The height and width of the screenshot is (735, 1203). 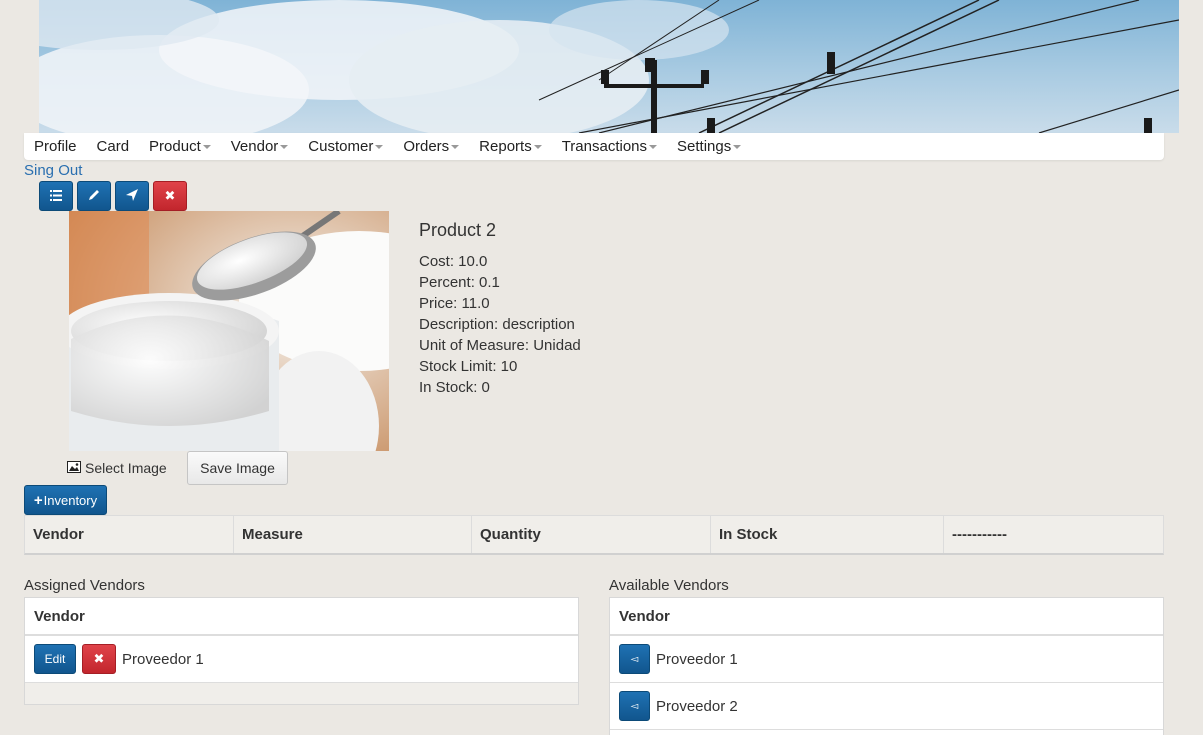 I want to click on image-icon, so click(x=74, y=468).